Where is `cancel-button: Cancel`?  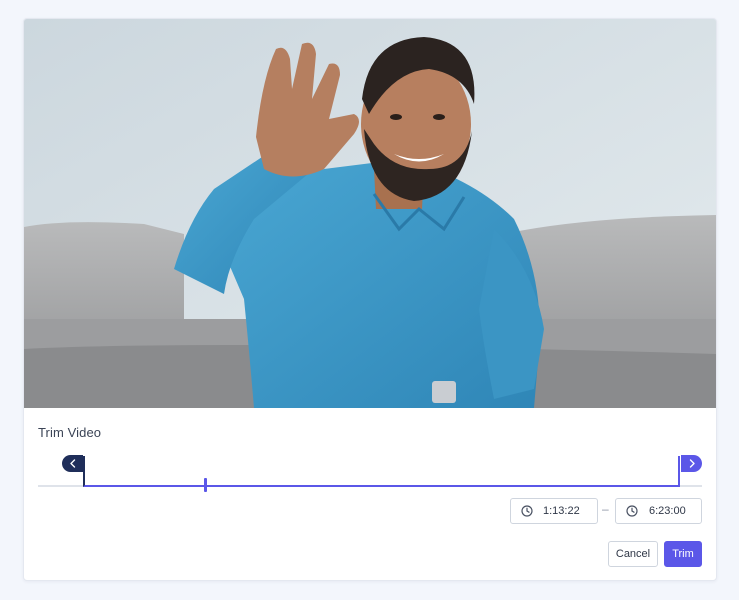
cancel-button: Cancel is located at coordinates (633, 554).